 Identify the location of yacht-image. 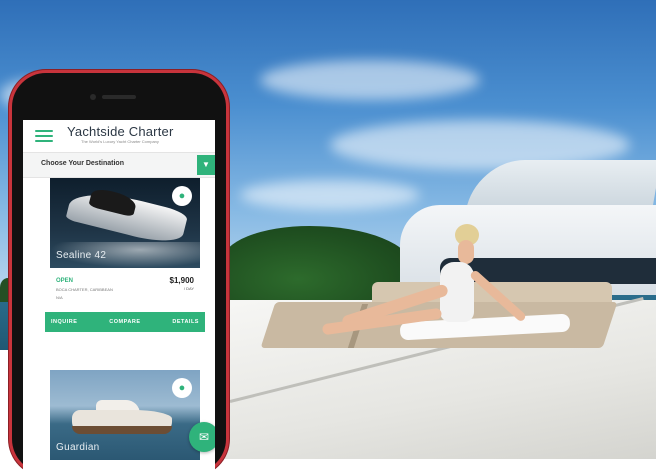
(127, 216).